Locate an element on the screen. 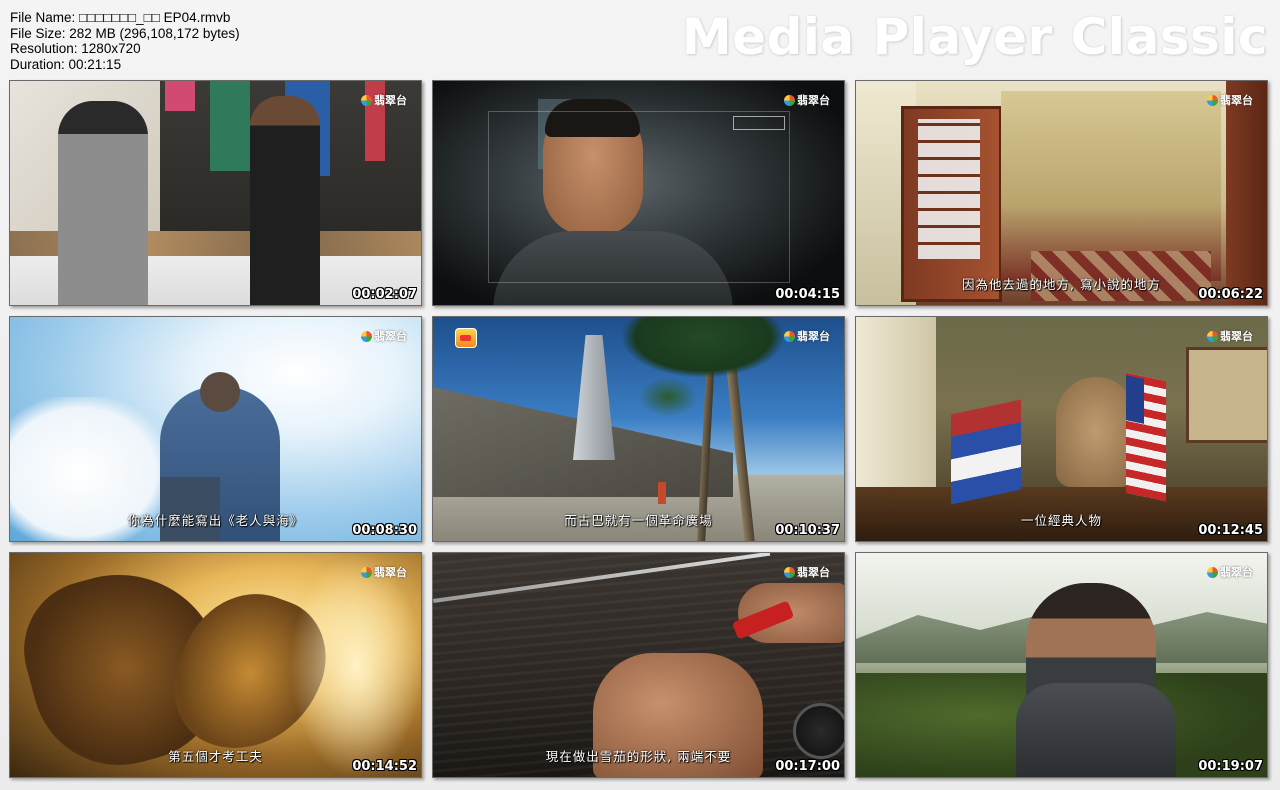 Image resolution: width=1280 pixels, height=790 pixels. timestamp: 00:17:00 is located at coordinates (807, 766).